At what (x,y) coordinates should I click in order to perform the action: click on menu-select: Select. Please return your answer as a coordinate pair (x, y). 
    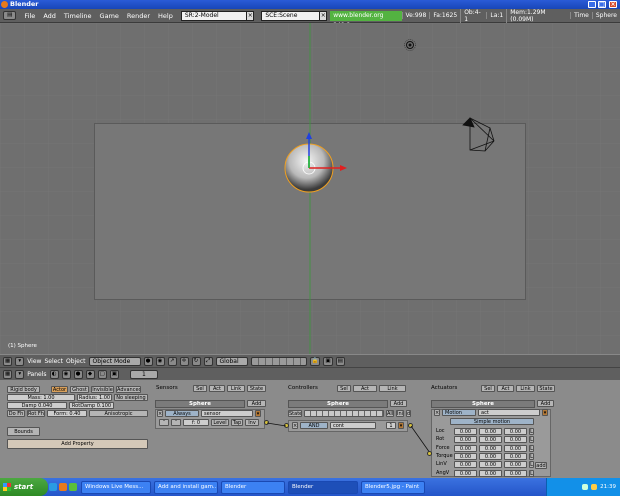
    Looking at the image, I should click on (53, 361).